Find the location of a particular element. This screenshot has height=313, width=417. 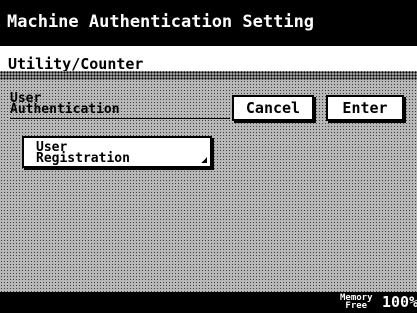

cancel-button: Cancel is located at coordinates (273, 108).